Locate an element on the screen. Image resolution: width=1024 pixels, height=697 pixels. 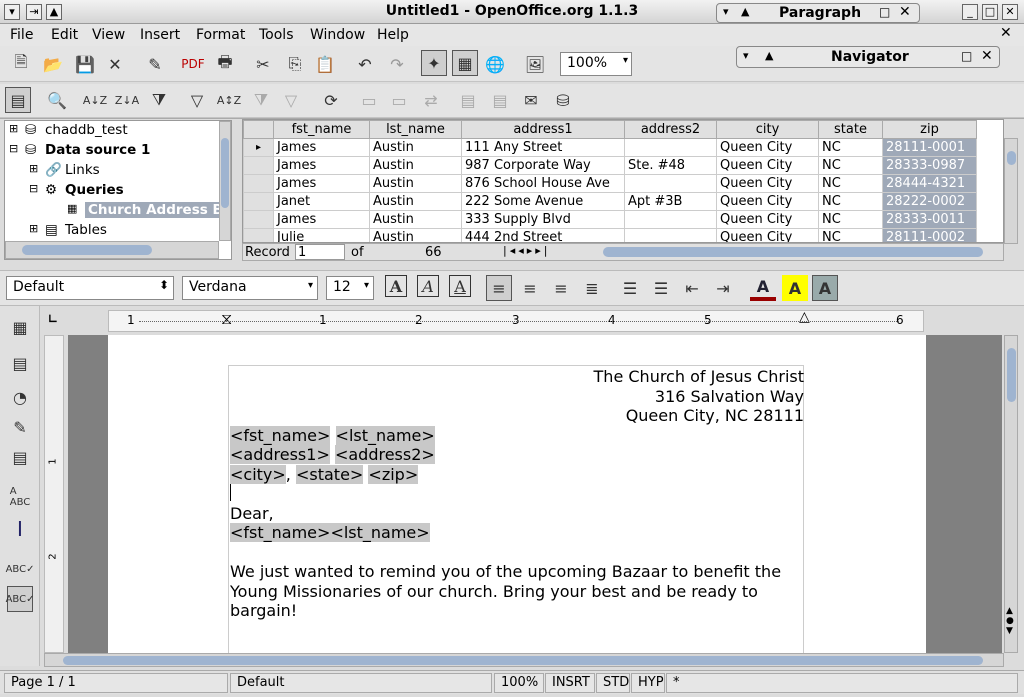
selection-mode: STD is located at coordinates (613, 683).